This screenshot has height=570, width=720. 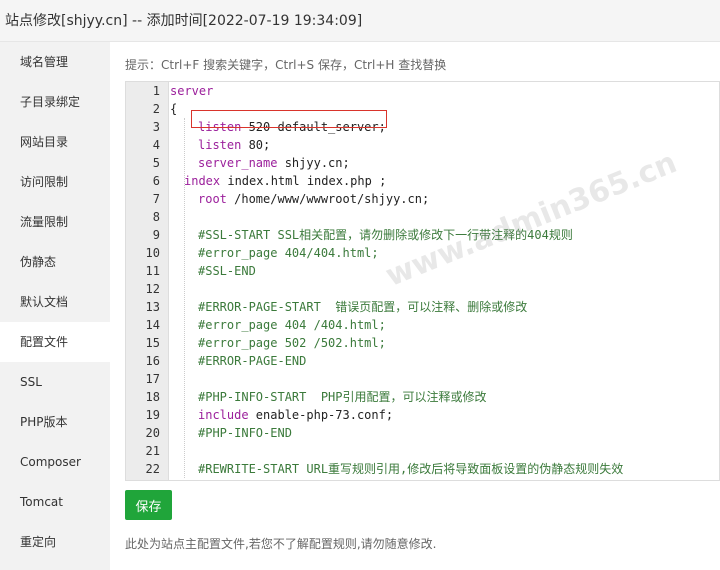 I want to click on code-comment: #PHP-INFO-START PHP引用配置，可以注释或修改, so click(x=342, y=397).